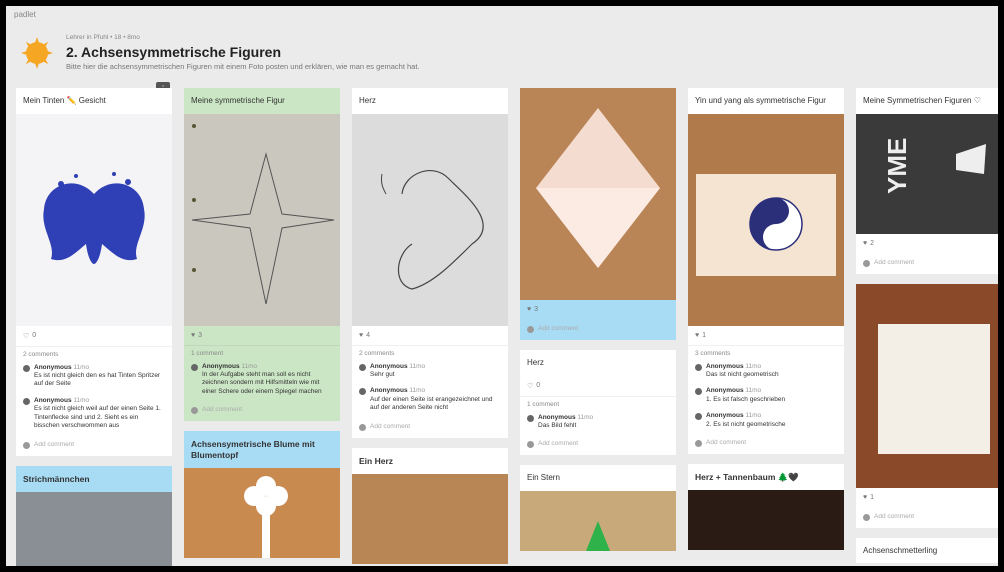  I want to click on post-title: Mein Tinten ✏️ Gesicht, so click(64, 100).